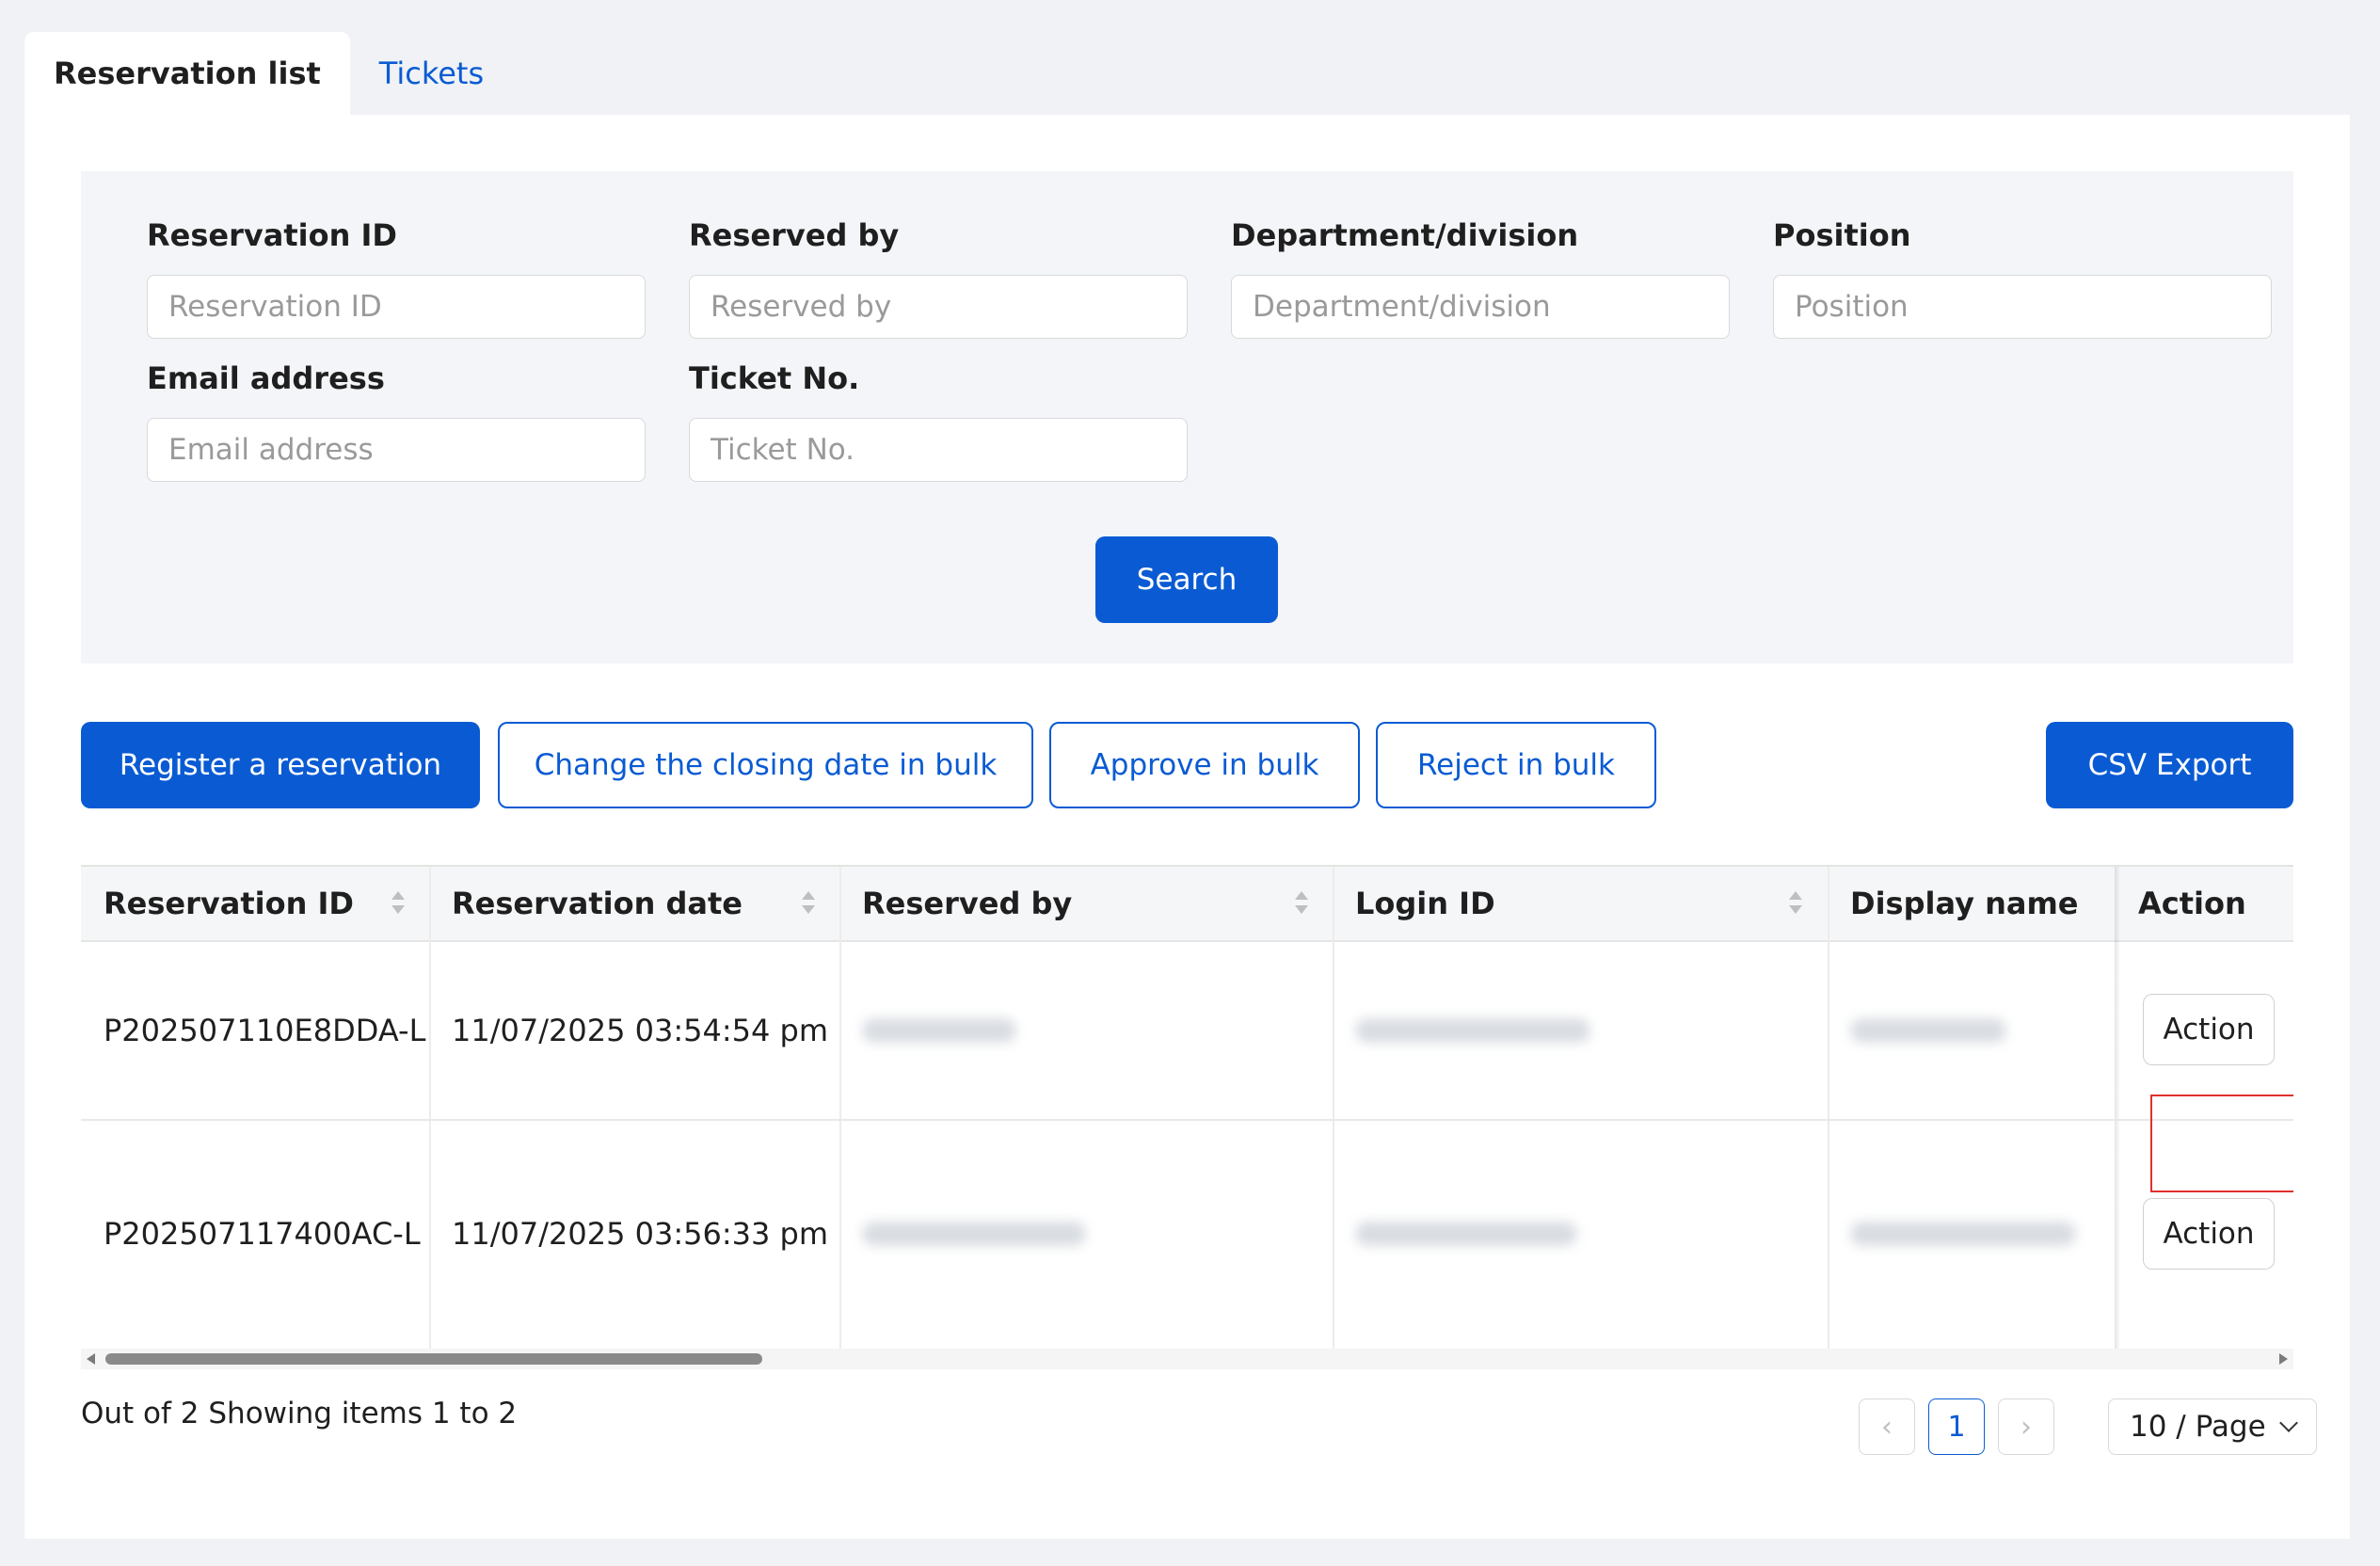 The image size is (2380, 1566). I want to click on column-reservation-date-label: Reservation date, so click(597, 903).